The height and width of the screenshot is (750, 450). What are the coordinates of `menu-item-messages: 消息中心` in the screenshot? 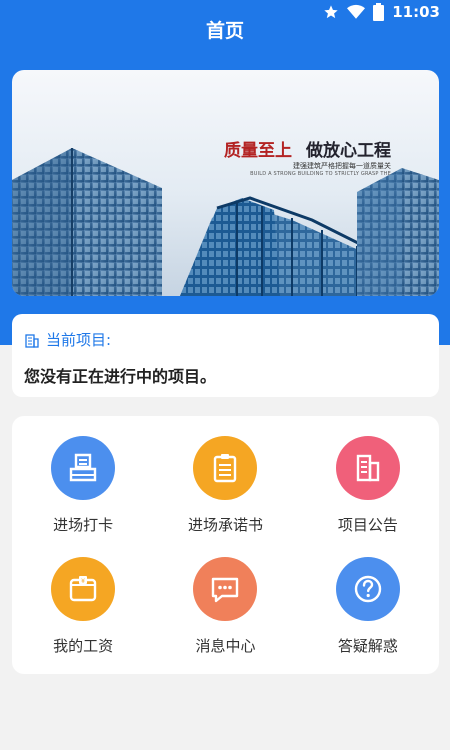 It's located at (225, 606).